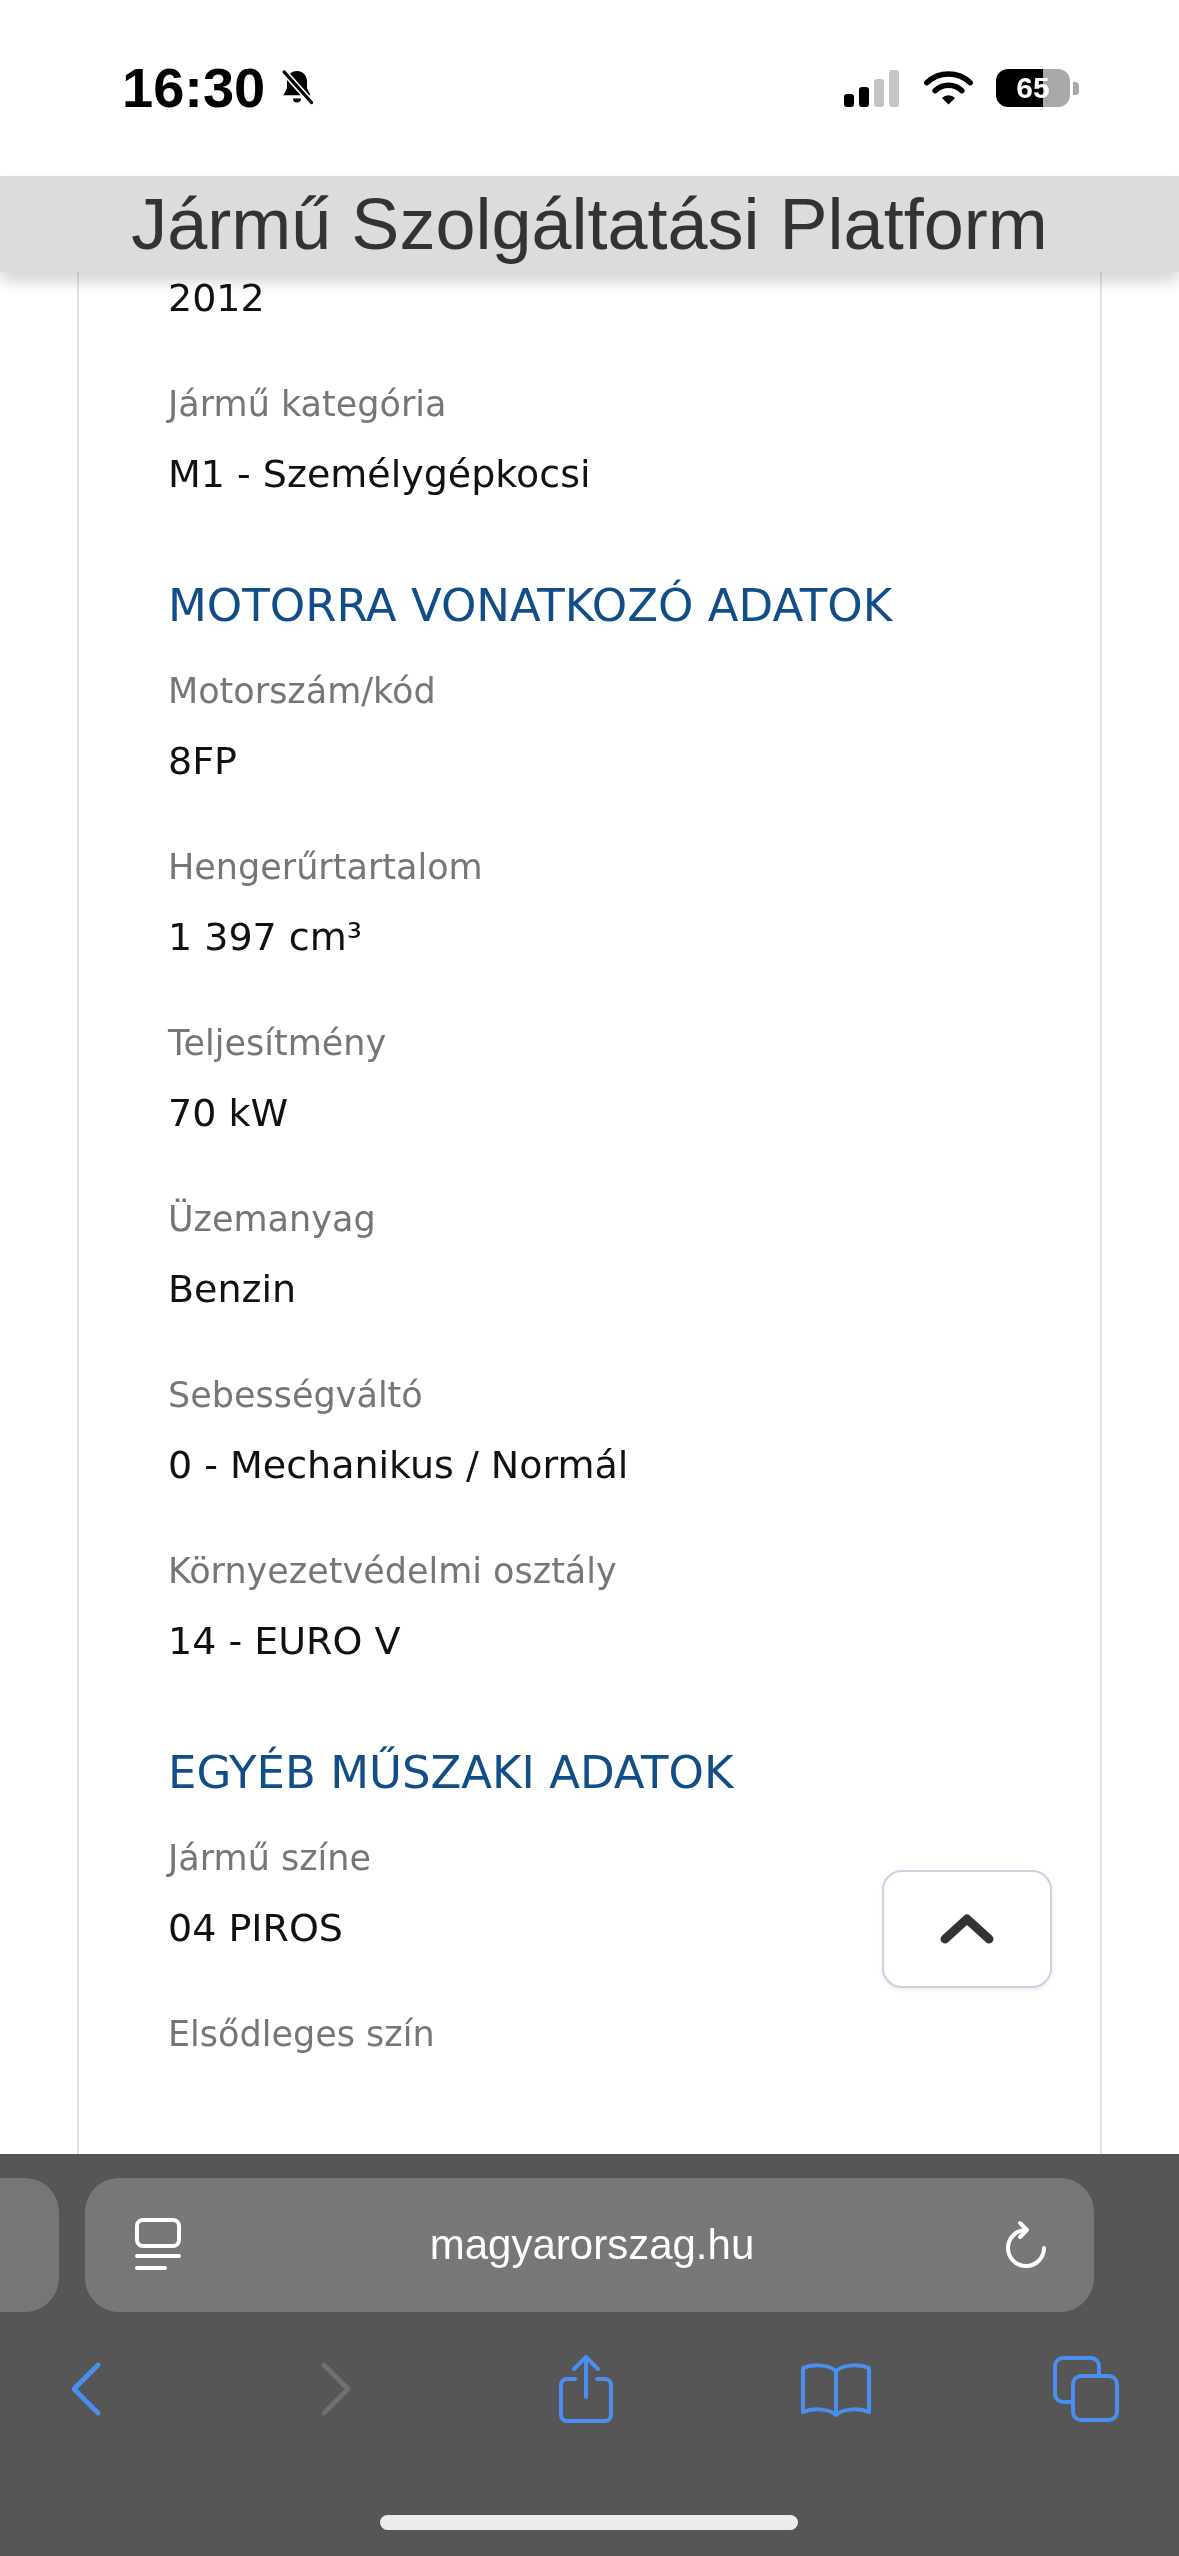 The image size is (1179, 2556). I want to click on section-heading: EGYÉB MŰSZAKI ADATOK, so click(451, 1773).